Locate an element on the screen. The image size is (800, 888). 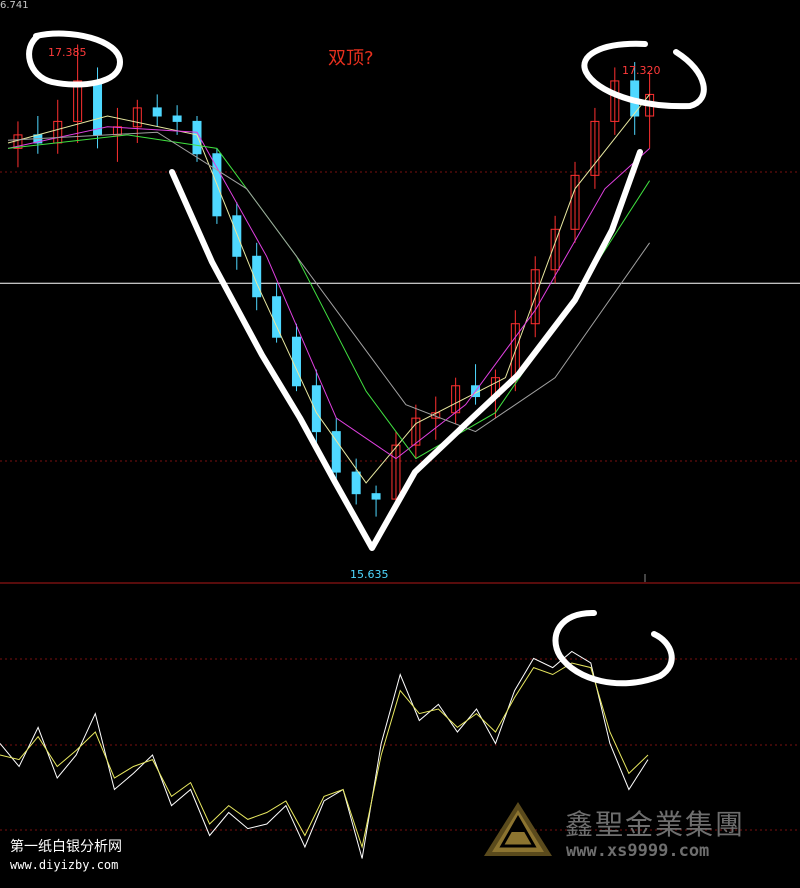
brand-name: 鑫聖金業集團 is located at coordinates (655, 824).